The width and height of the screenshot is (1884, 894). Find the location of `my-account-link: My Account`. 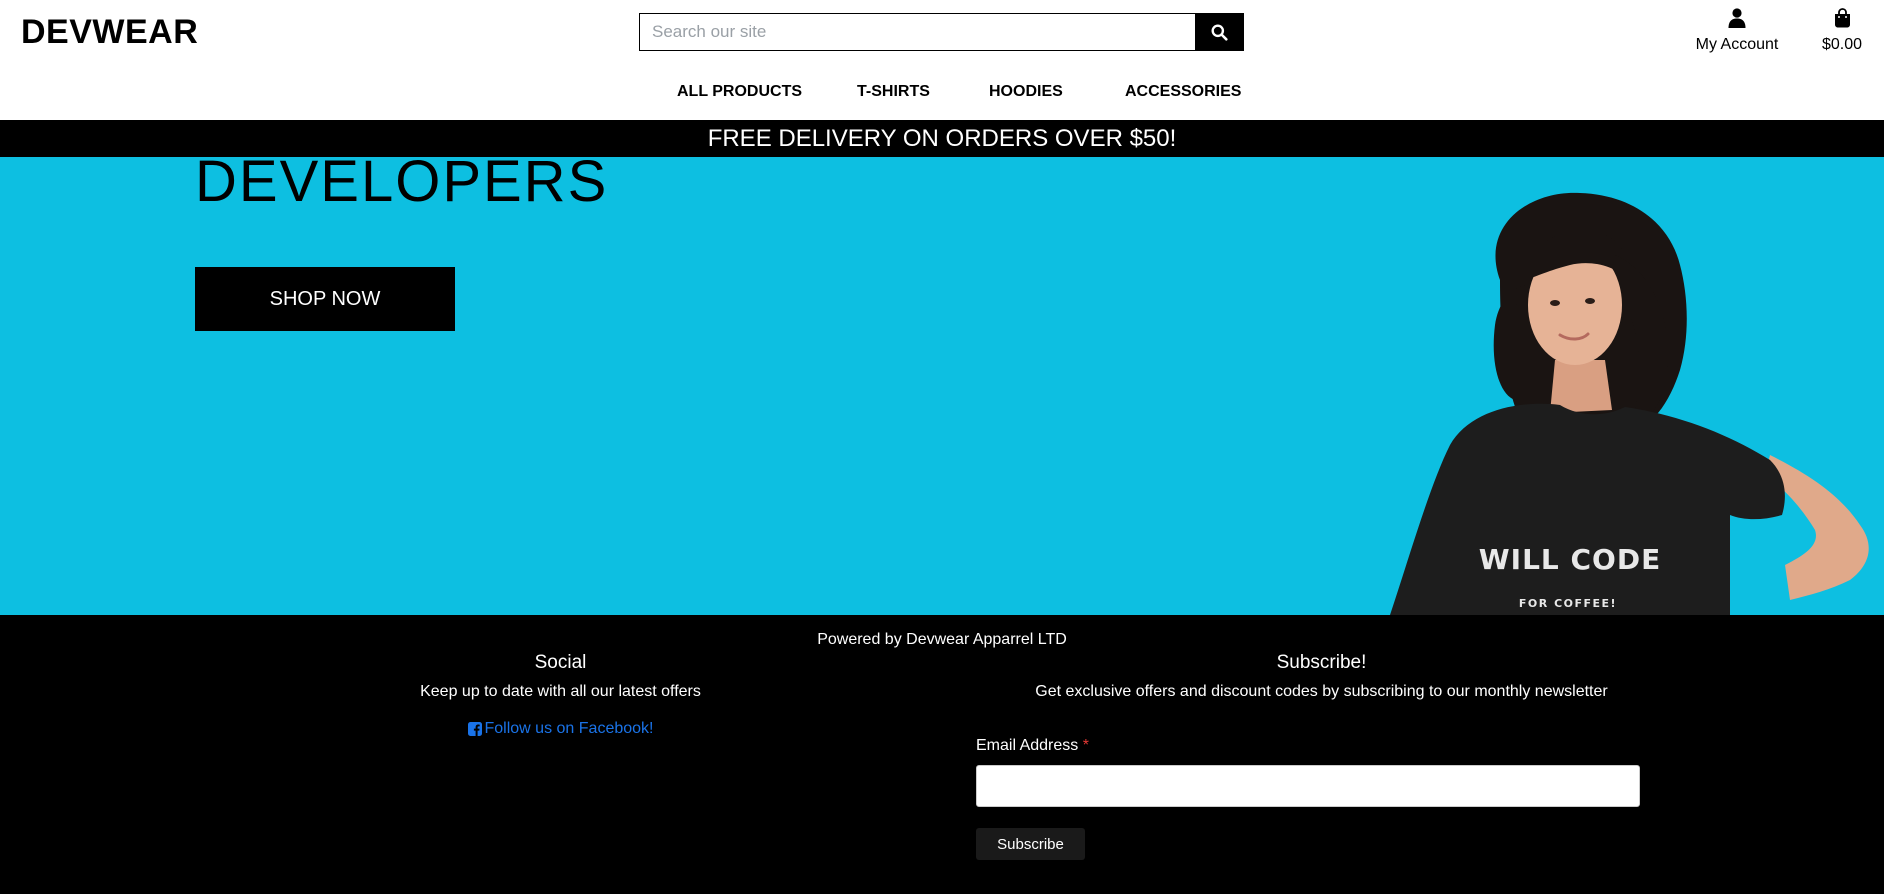

my-account-link: My Account is located at coordinates (1737, 31).